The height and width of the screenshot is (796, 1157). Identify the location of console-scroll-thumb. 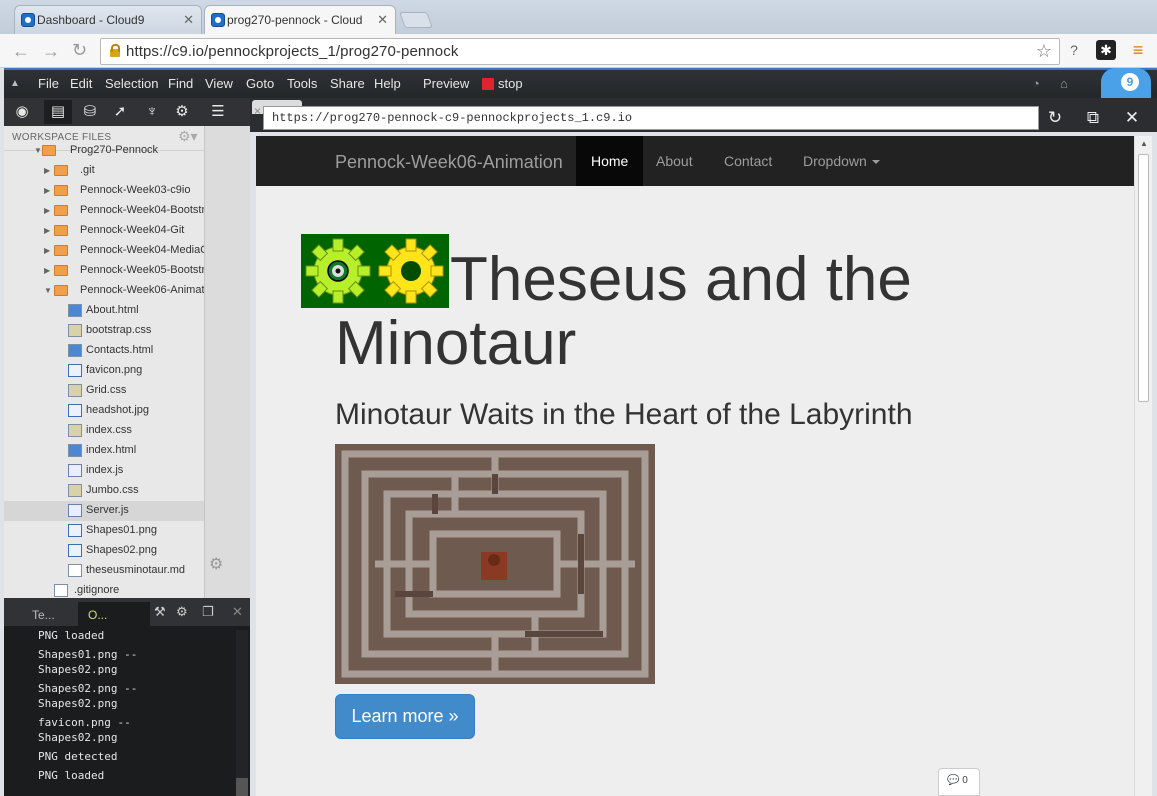
(242, 787).